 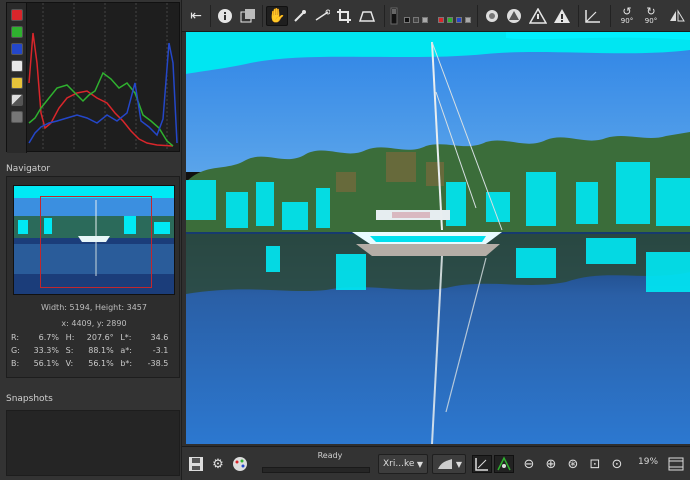 I want to click on preview-green-swatch, so click(x=450, y=20).